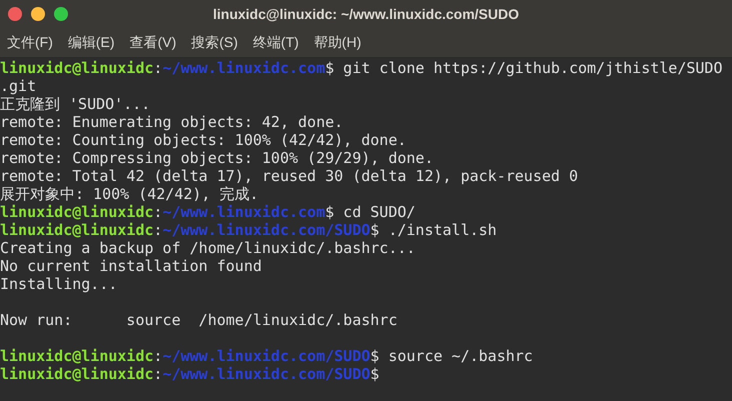  What do you see at coordinates (129, 194) in the screenshot?
I see `terminal-line: 展开对象中: 100% (42/42), 完成.` at bounding box center [129, 194].